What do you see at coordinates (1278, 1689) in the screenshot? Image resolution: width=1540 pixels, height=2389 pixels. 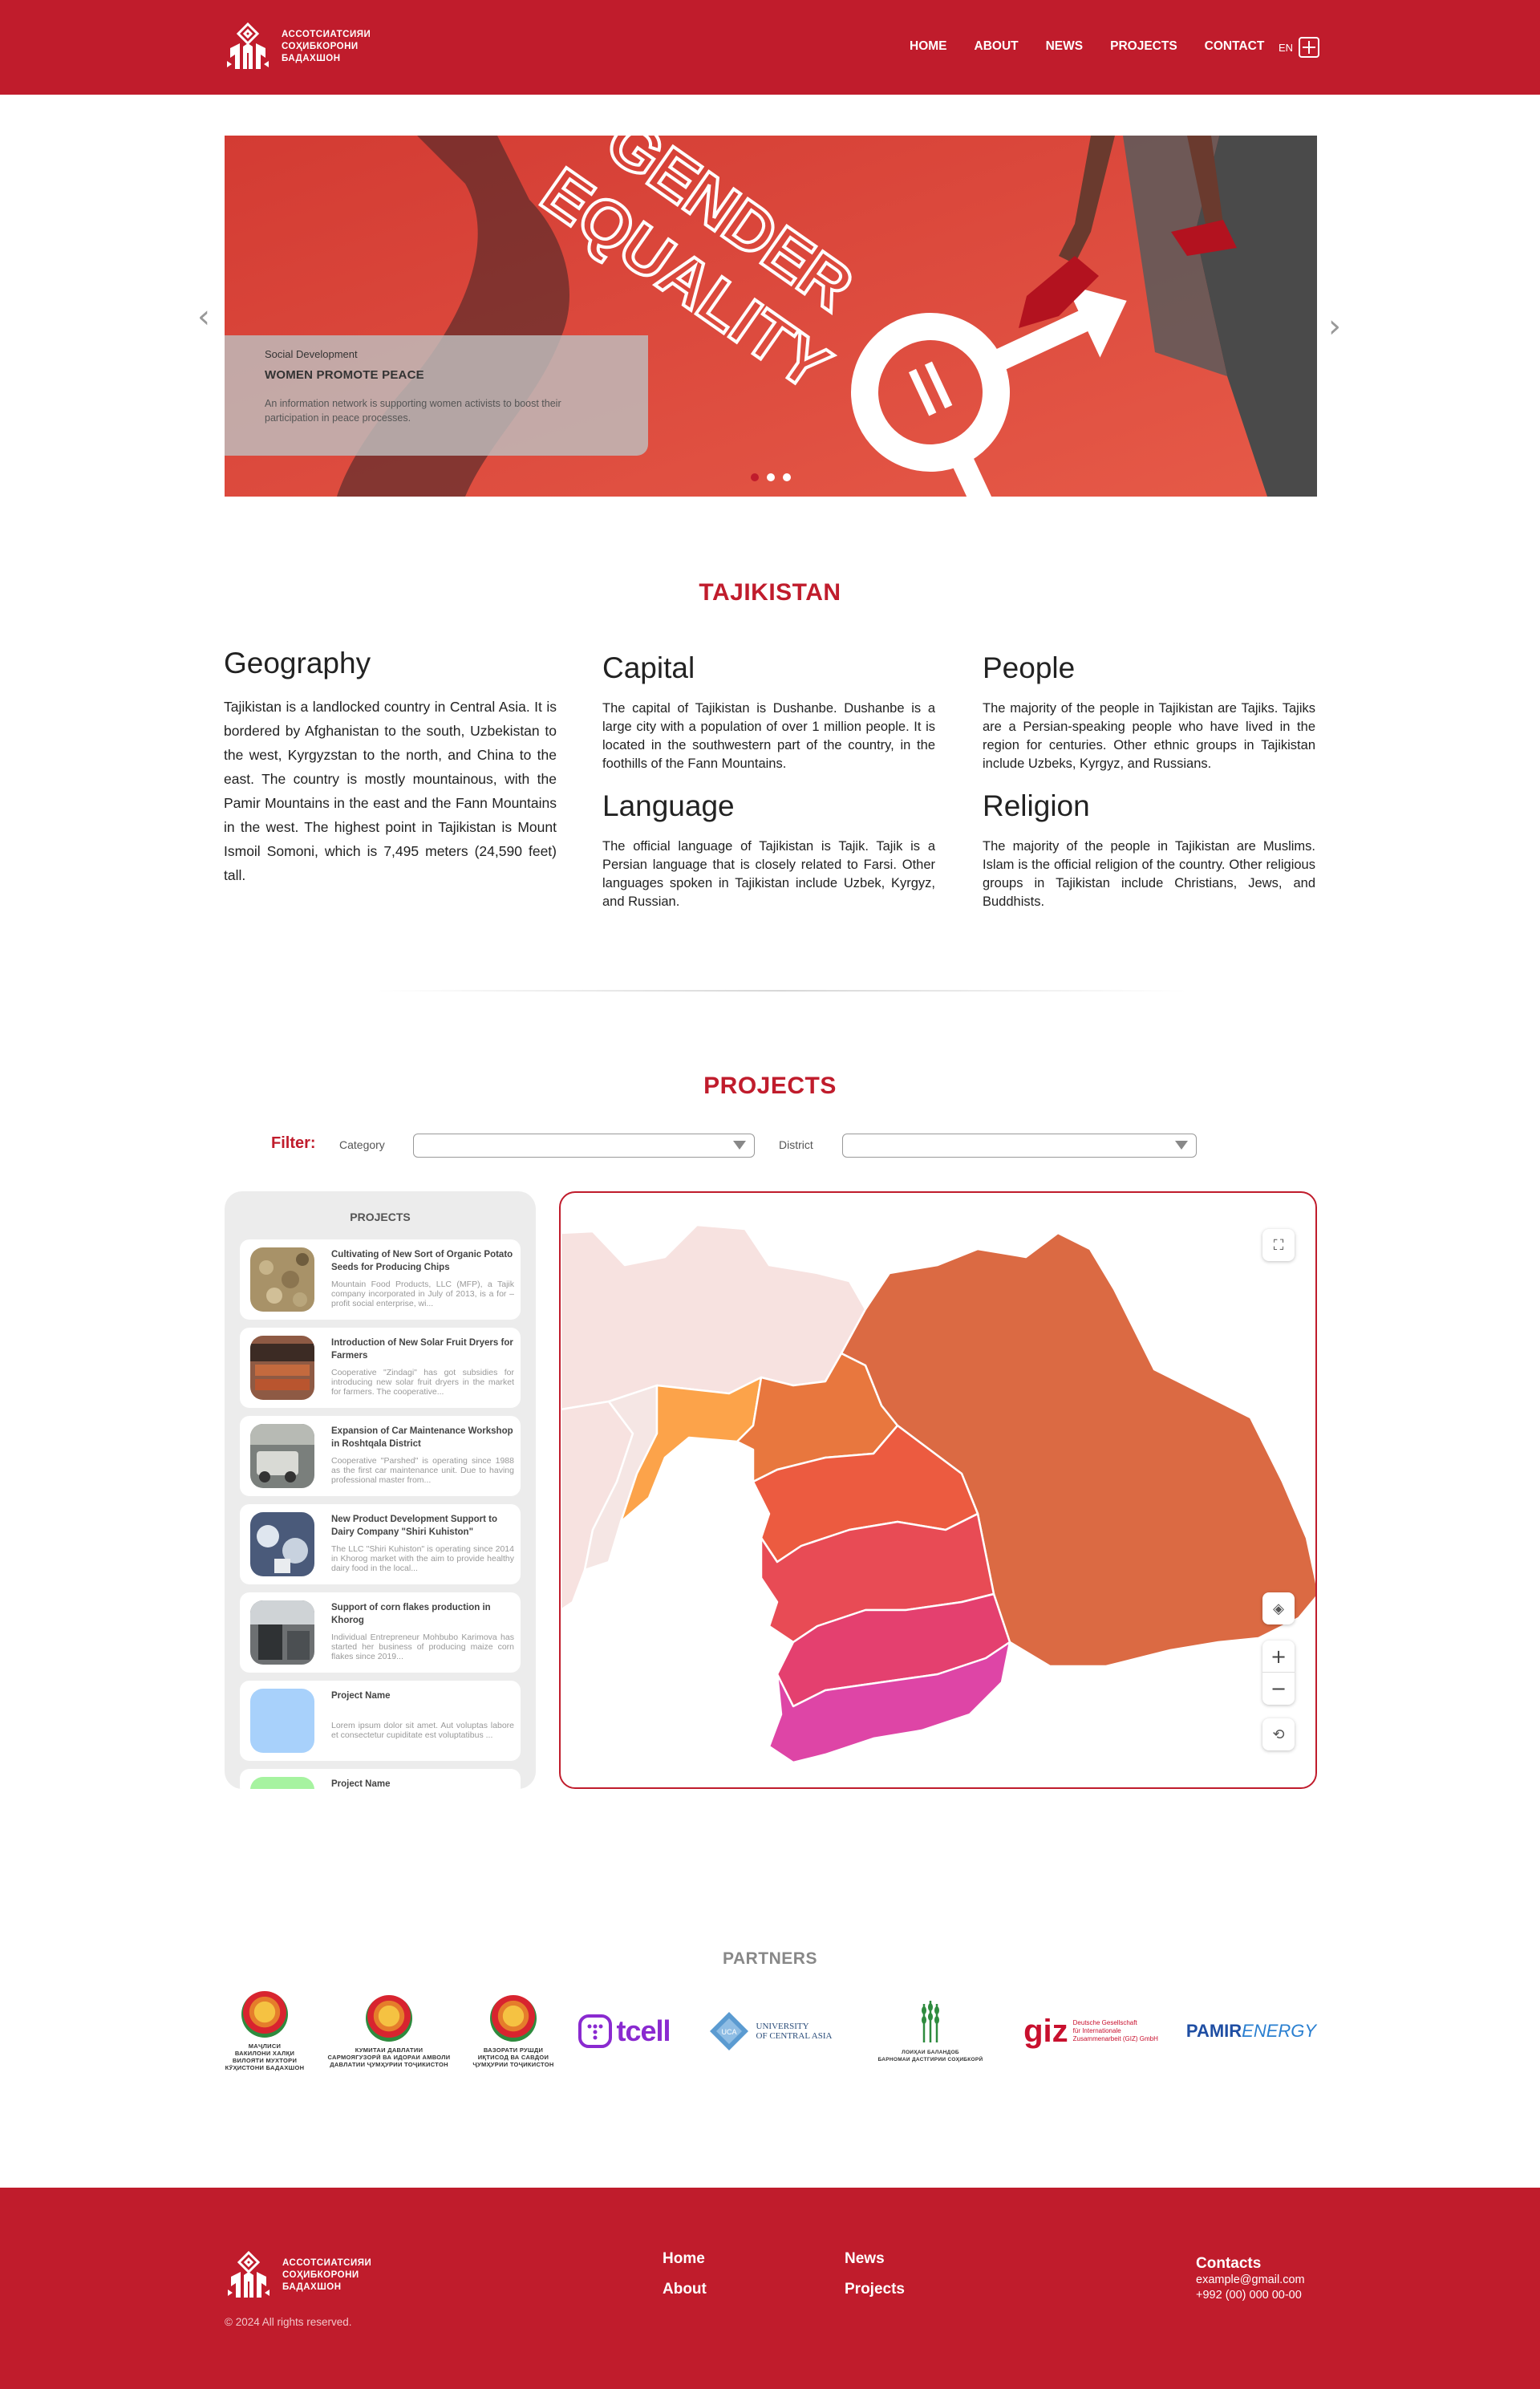 I see `zoom-out-icon: −` at bounding box center [1278, 1689].